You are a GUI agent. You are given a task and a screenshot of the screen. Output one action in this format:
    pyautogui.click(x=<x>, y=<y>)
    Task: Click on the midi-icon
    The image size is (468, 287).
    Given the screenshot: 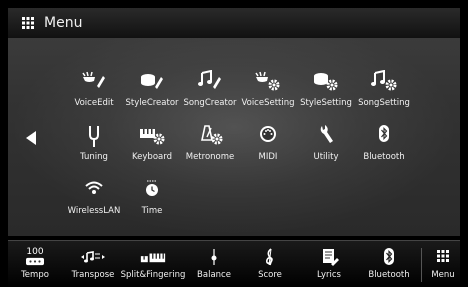 What is the action you would take?
    pyautogui.click(x=268, y=134)
    